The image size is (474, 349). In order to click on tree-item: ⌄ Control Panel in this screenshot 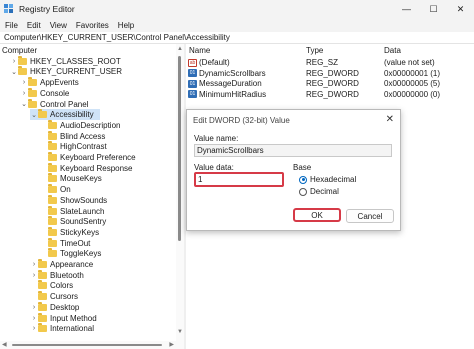, I will do `click(54, 104)`.